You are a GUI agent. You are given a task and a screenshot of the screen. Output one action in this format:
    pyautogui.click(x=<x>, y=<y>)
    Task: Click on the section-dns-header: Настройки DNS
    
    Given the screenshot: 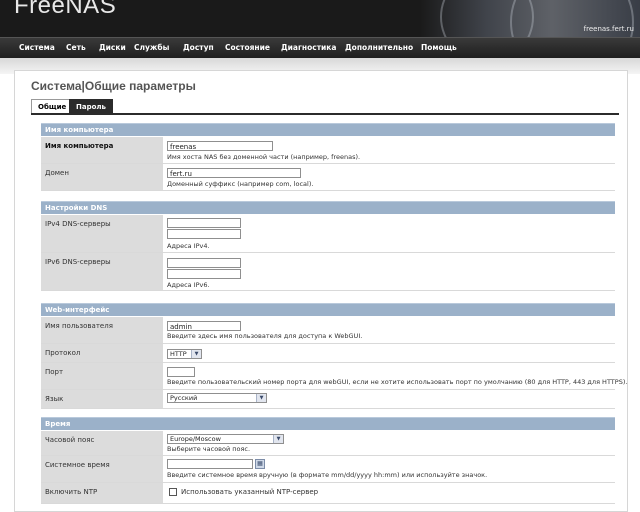 What is the action you would take?
    pyautogui.click(x=328, y=207)
    